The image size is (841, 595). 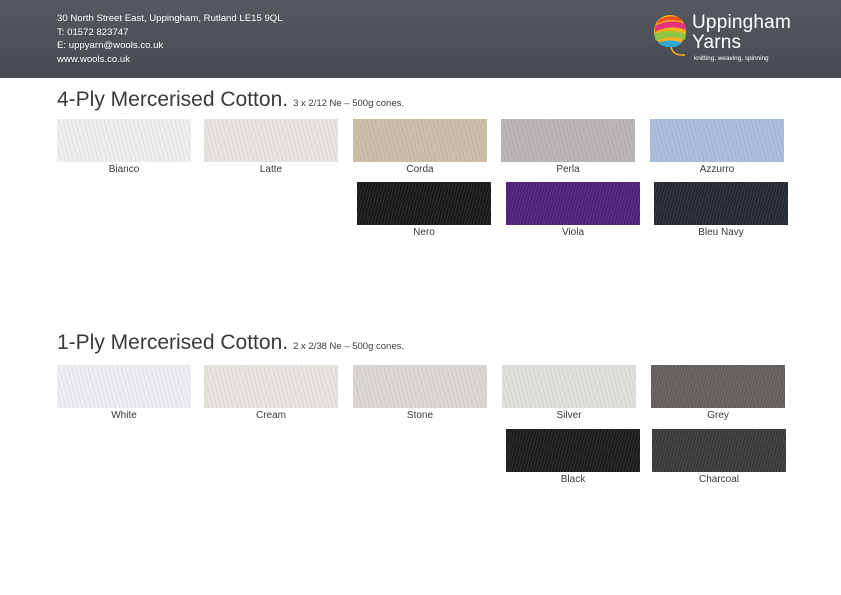 I want to click on swatch-label: Grey, so click(x=718, y=415).